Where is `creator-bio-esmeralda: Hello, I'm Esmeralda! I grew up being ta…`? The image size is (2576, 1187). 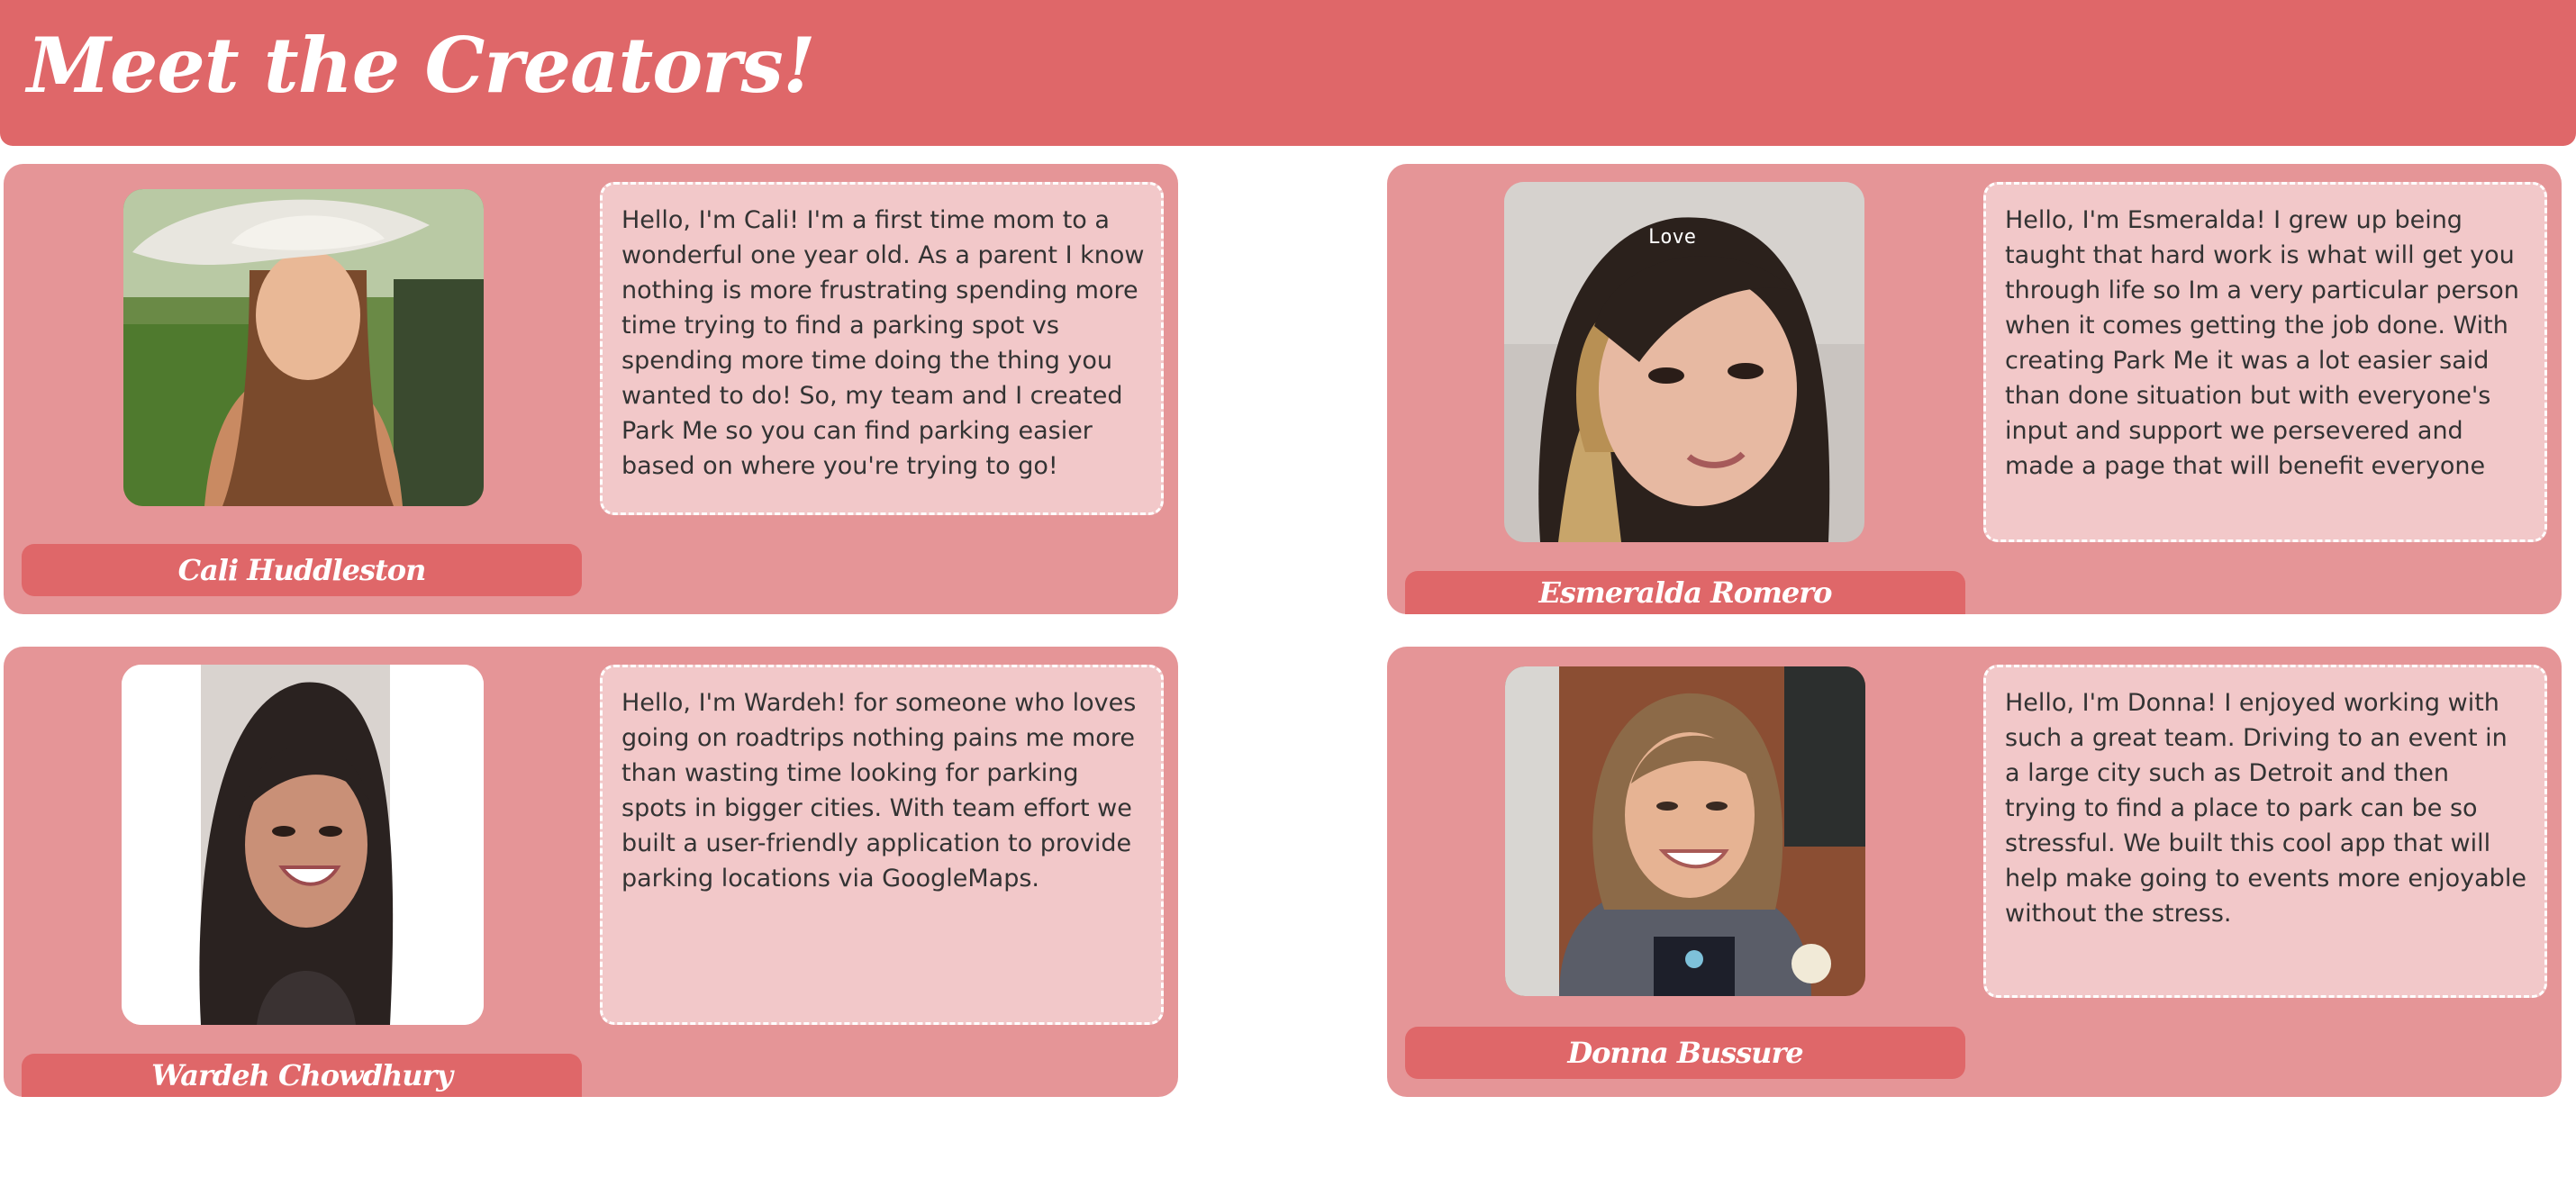 creator-bio-esmeralda: Hello, I'm Esmeralda! I grew up being ta… is located at coordinates (2265, 362).